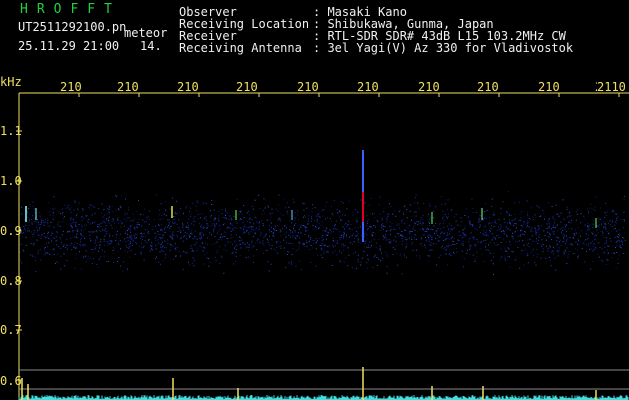 The height and width of the screenshot is (400, 629). I want to click on signal-baseline, so click(323, 397).